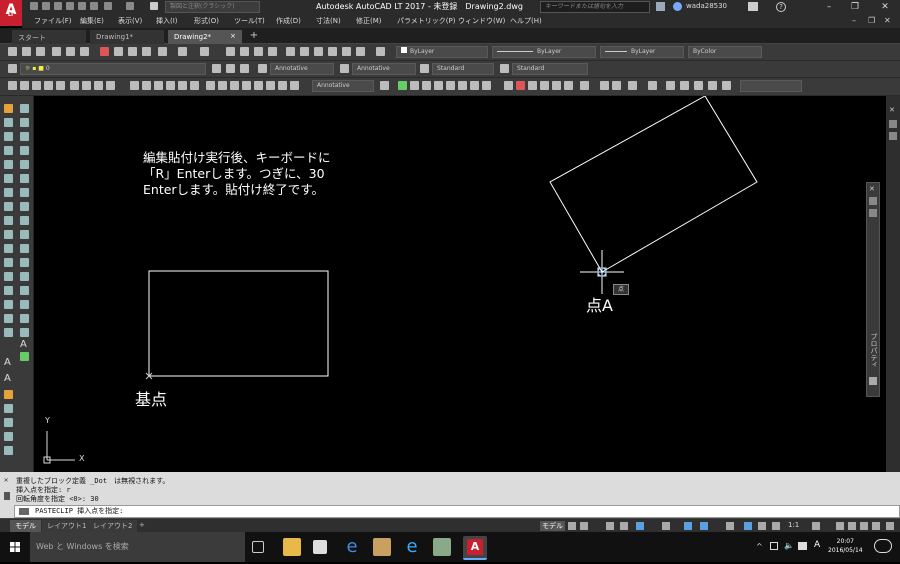 The width and height of the screenshot is (900, 564). I want to click on help-icon: ?, so click(781, 7).